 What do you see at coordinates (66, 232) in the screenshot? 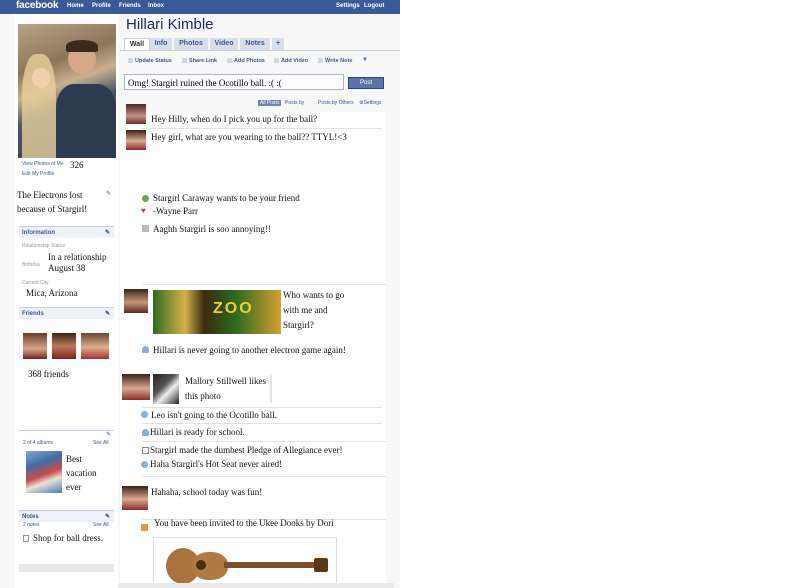
I see `information-header: Information ✎` at bounding box center [66, 232].